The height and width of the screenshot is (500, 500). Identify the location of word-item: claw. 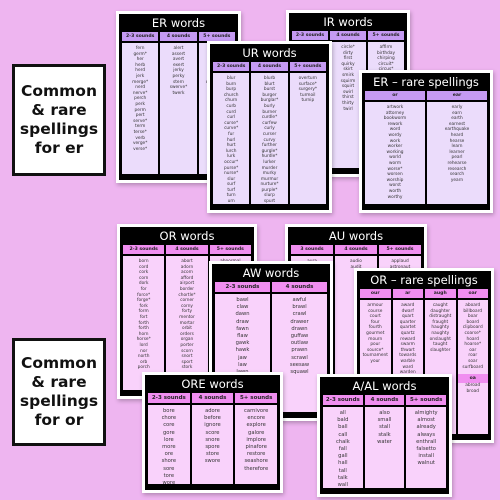
(242, 307).